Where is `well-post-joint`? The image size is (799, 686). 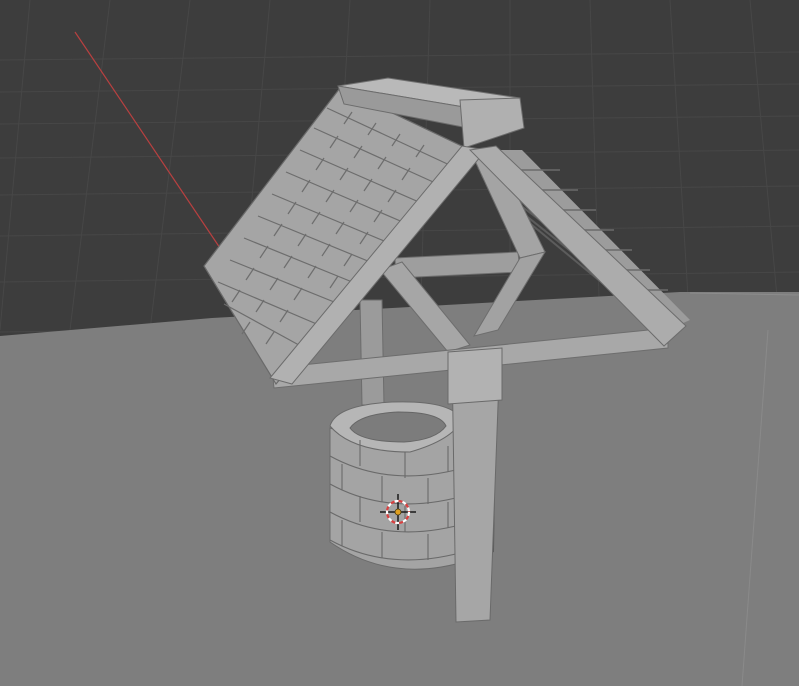
well-post-joint is located at coordinates (475, 376).